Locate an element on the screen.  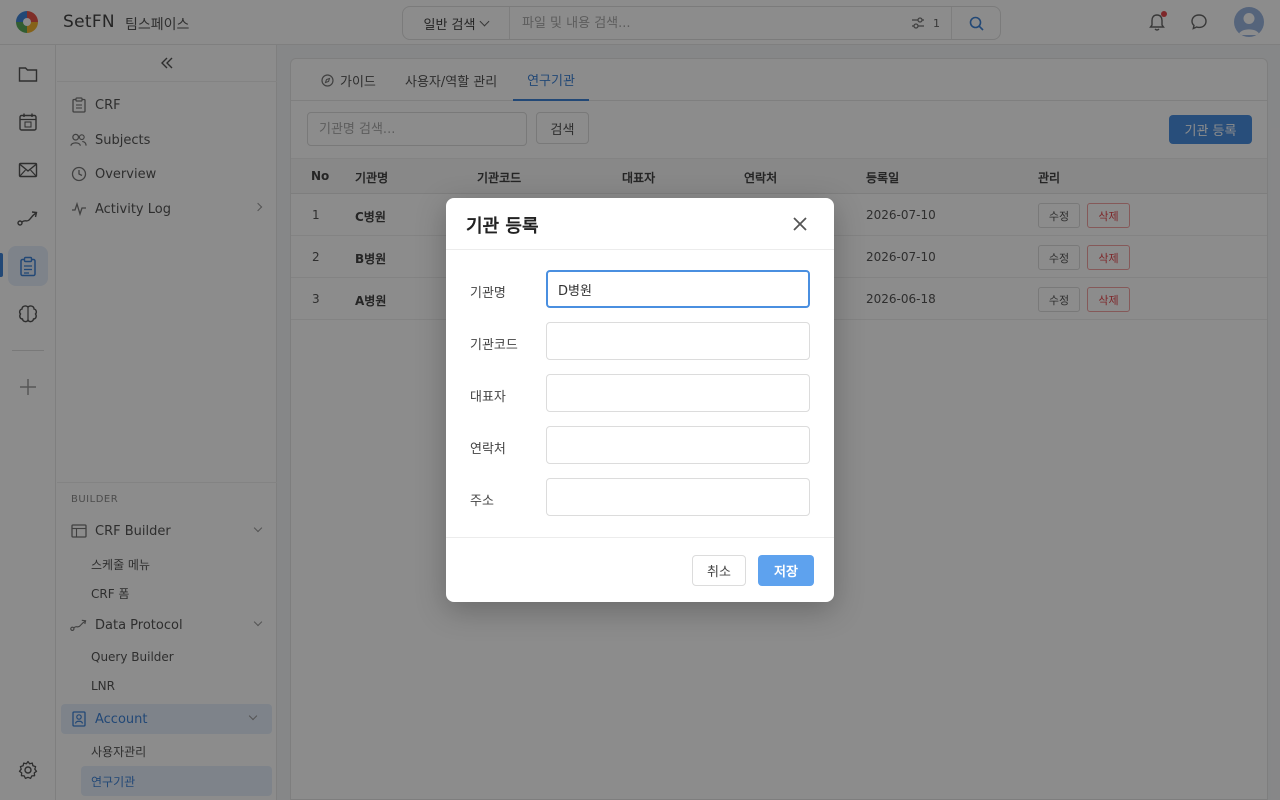
institution-name-field is located at coordinates (678, 289).